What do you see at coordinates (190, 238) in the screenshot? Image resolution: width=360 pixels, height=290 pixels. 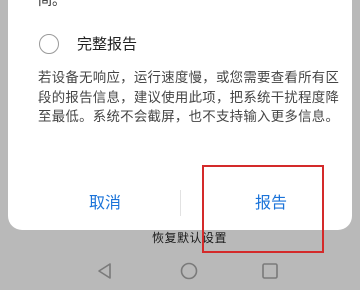 I see `background-settings-text: 恢复默认设置` at bounding box center [190, 238].